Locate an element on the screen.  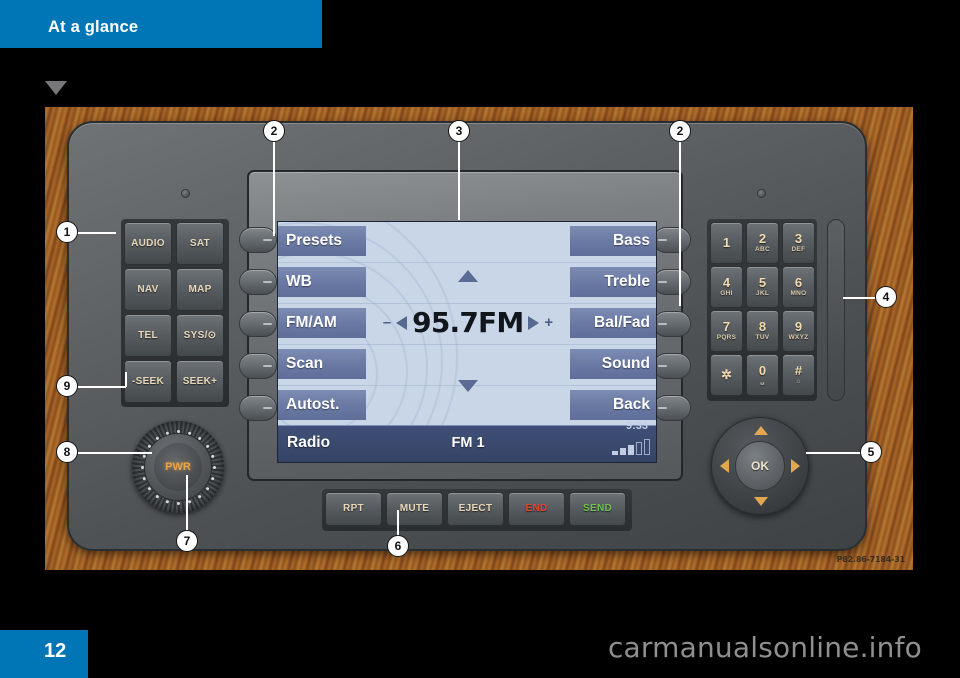
softkey-bal-fad: Bal/Fad is located at coordinates (613, 323).